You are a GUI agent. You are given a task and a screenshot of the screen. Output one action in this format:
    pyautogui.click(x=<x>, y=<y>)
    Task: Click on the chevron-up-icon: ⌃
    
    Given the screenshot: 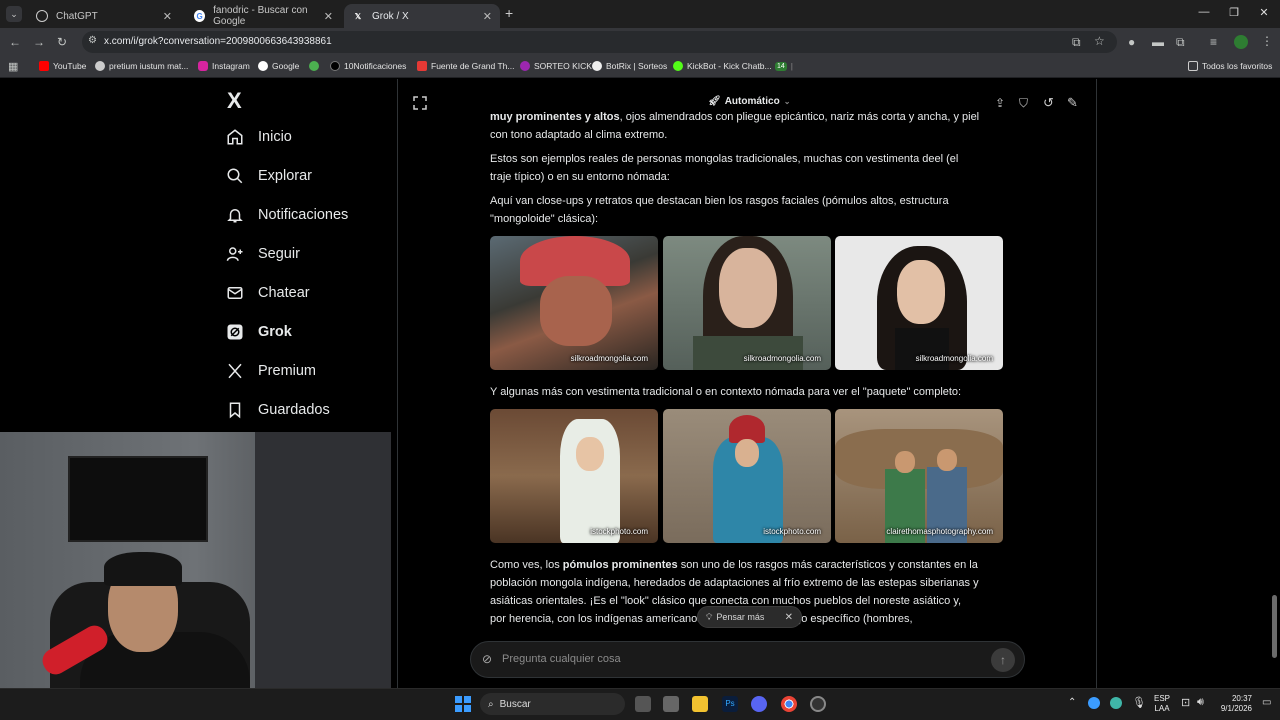 What is the action you would take?
    pyautogui.click(x=1072, y=702)
    